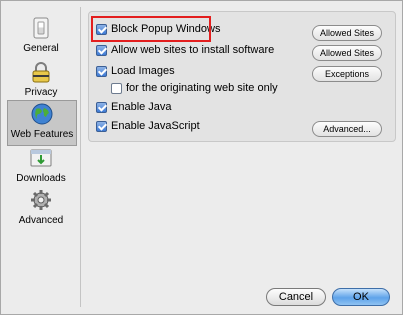 This screenshot has width=403, height=315. What do you see at coordinates (193, 50) in the screenshot?
I see `install-software-label: Allow web sites to install software` at bounding box center [193, 50].